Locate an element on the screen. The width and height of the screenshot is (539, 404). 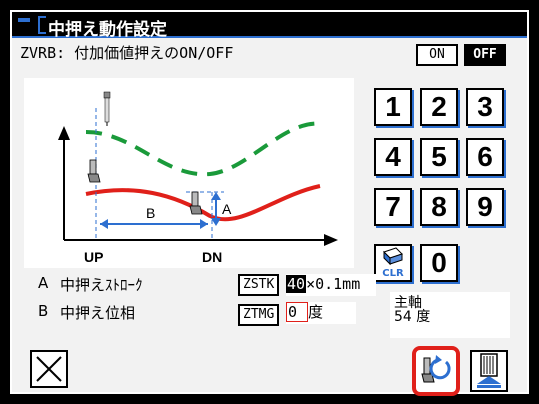
stroke-label: 中押えｽﾄﾛｰｸ is located at coordinates (101, 285).